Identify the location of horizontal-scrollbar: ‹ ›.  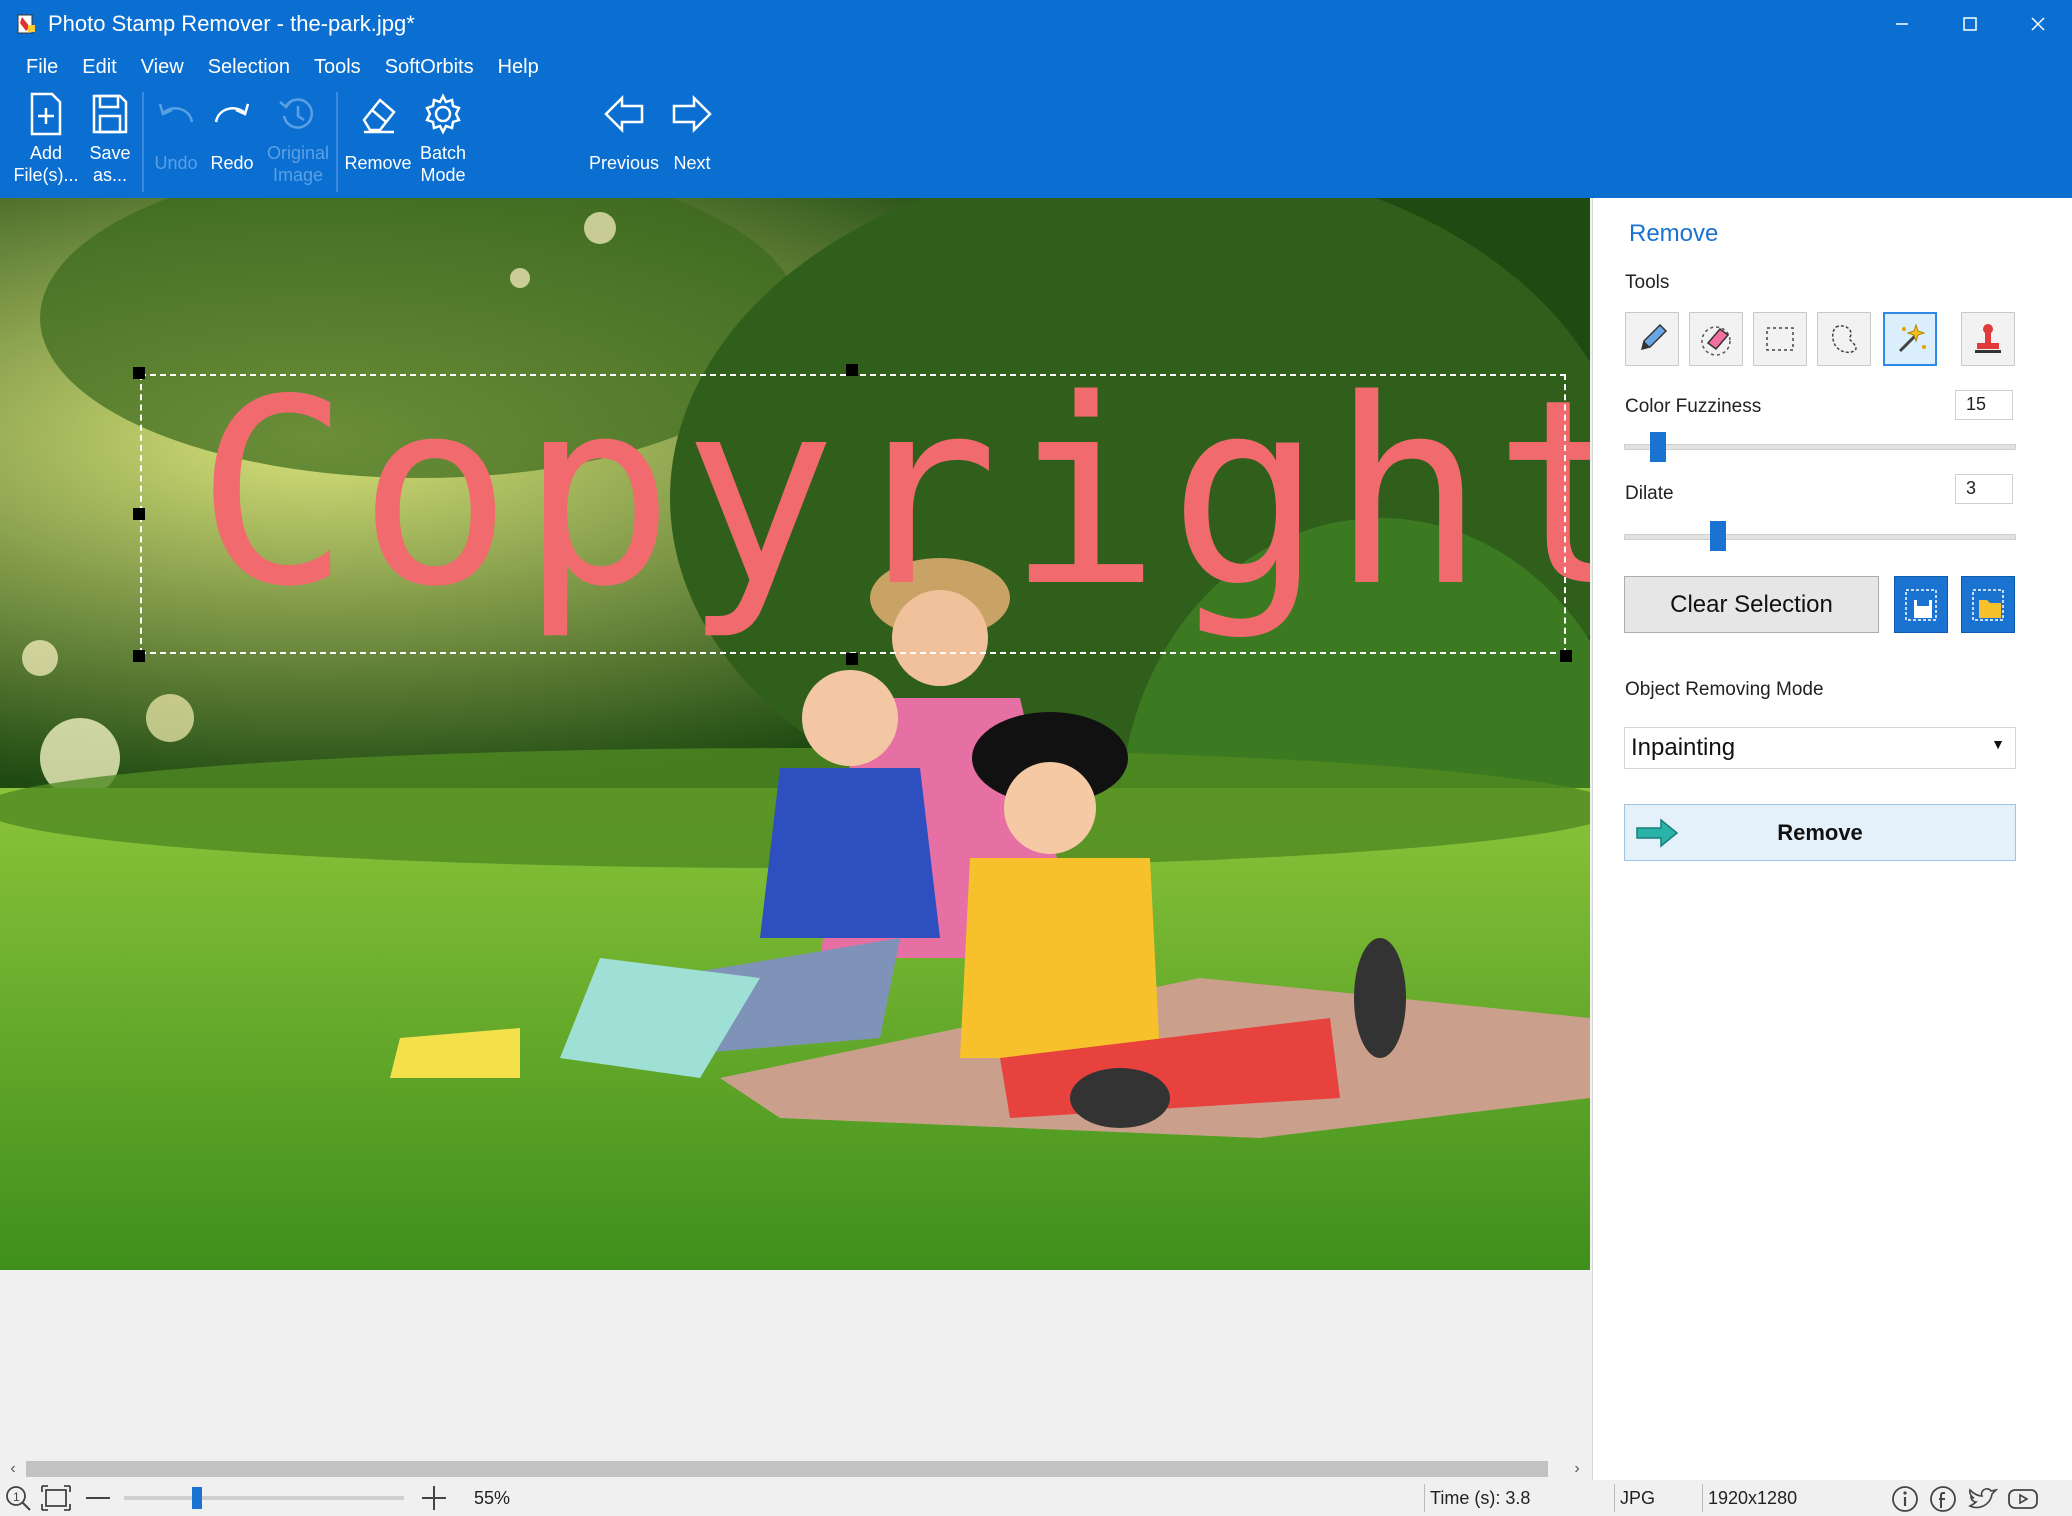
(795, 1469).